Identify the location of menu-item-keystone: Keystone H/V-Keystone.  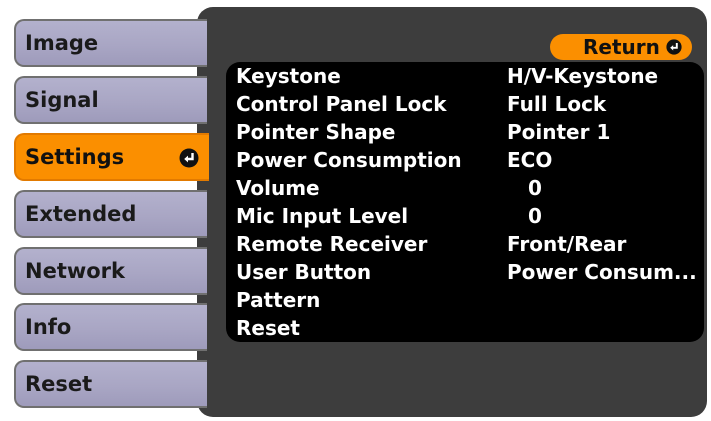
(465, 76).